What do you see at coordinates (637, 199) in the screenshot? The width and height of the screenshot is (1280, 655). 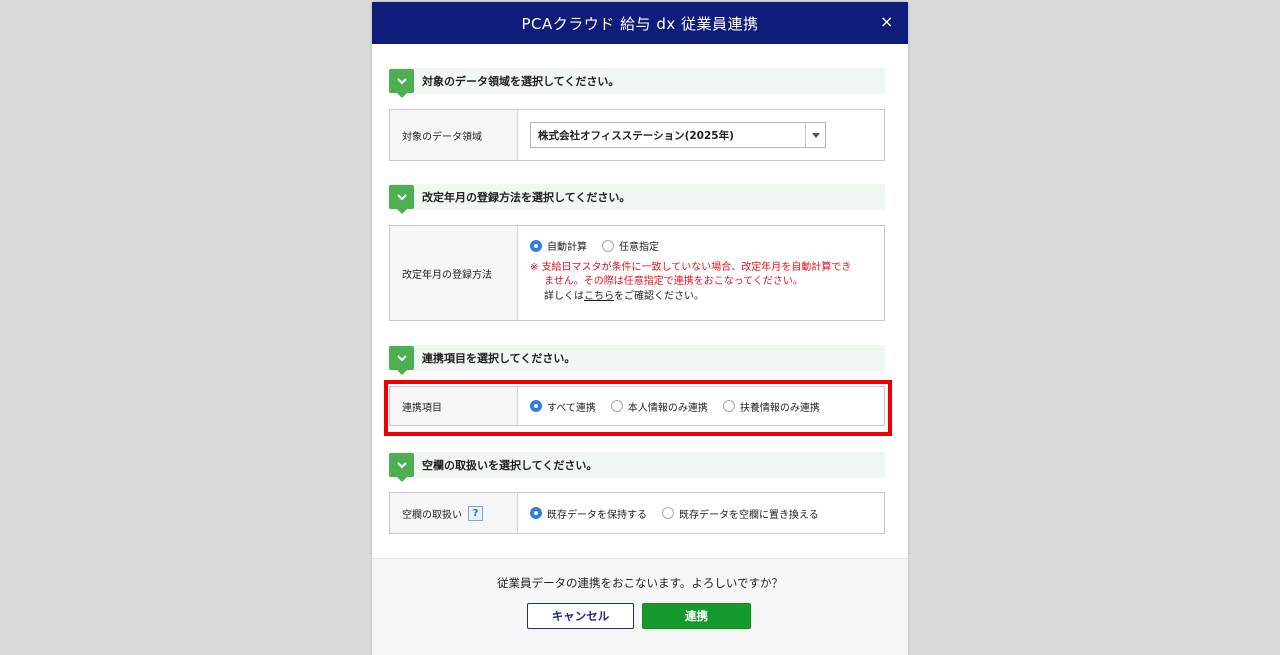 I see `section-header-revision: 改定年月の登録方法を選択してください。` at bounding box center [637, 199].